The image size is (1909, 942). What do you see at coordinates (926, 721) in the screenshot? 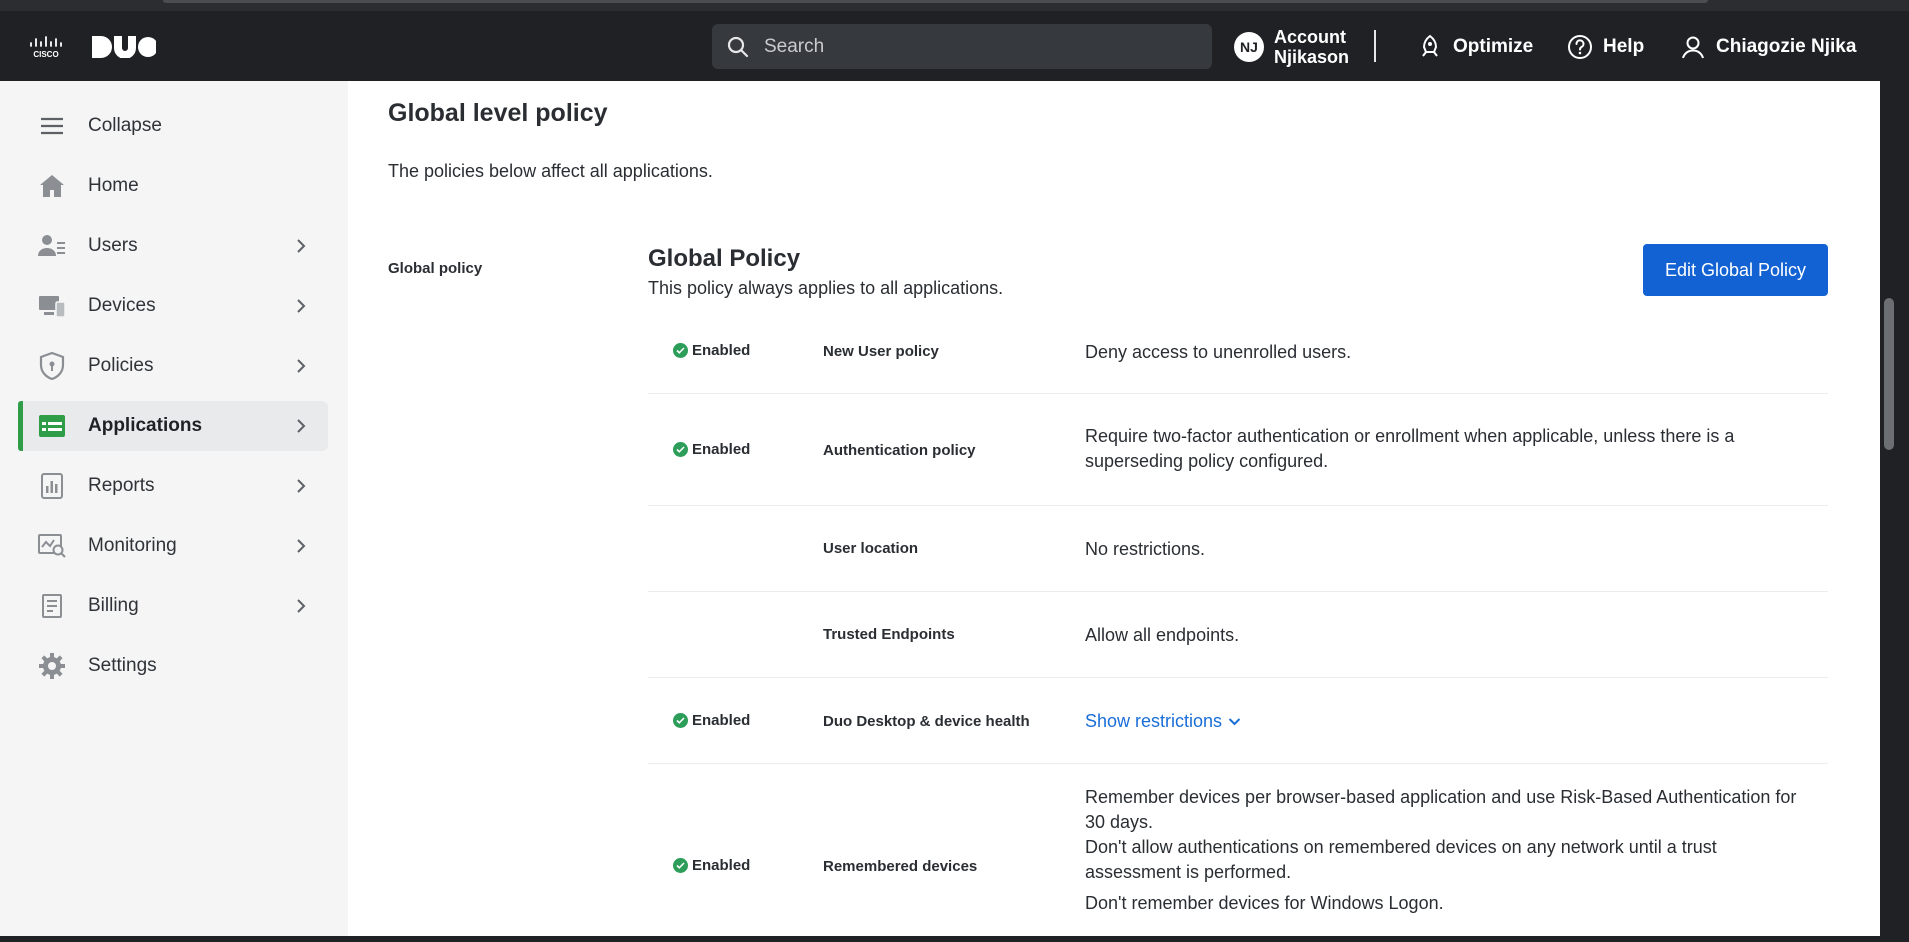
I see `policy-name: Duo Desktop & device health` at bounding box center [926, 721].